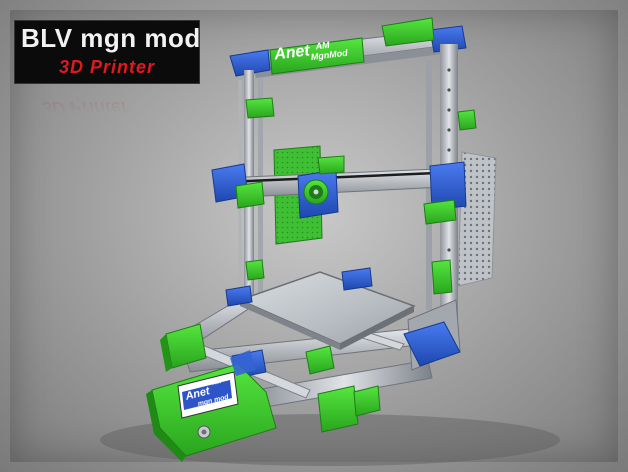 The width and height of the screenshot is (628, 472). What do you see at coordinates (111, 38) in the screenshot?
I see `logo-title: BLV mgn mod` at bounding box center [111, 38].